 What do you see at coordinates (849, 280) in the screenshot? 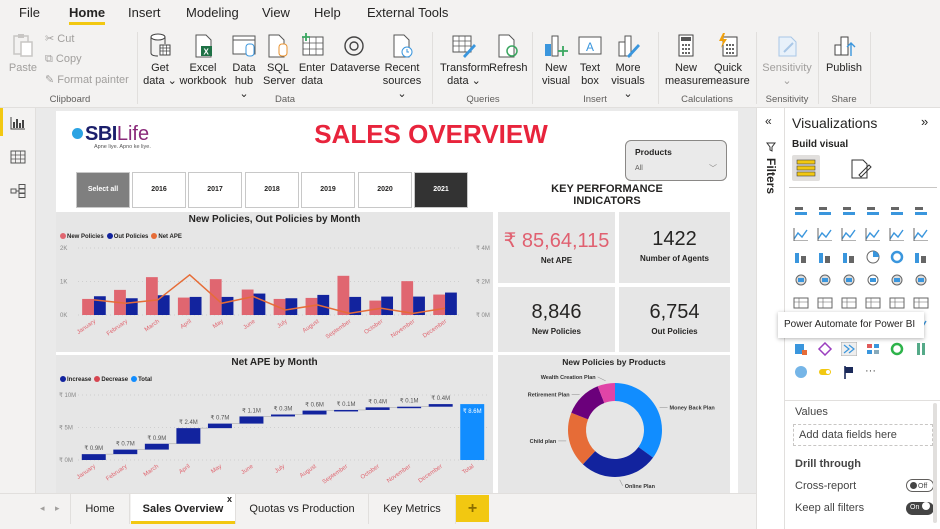
I see `shape-map-icon` at bounding box center [849, 280].